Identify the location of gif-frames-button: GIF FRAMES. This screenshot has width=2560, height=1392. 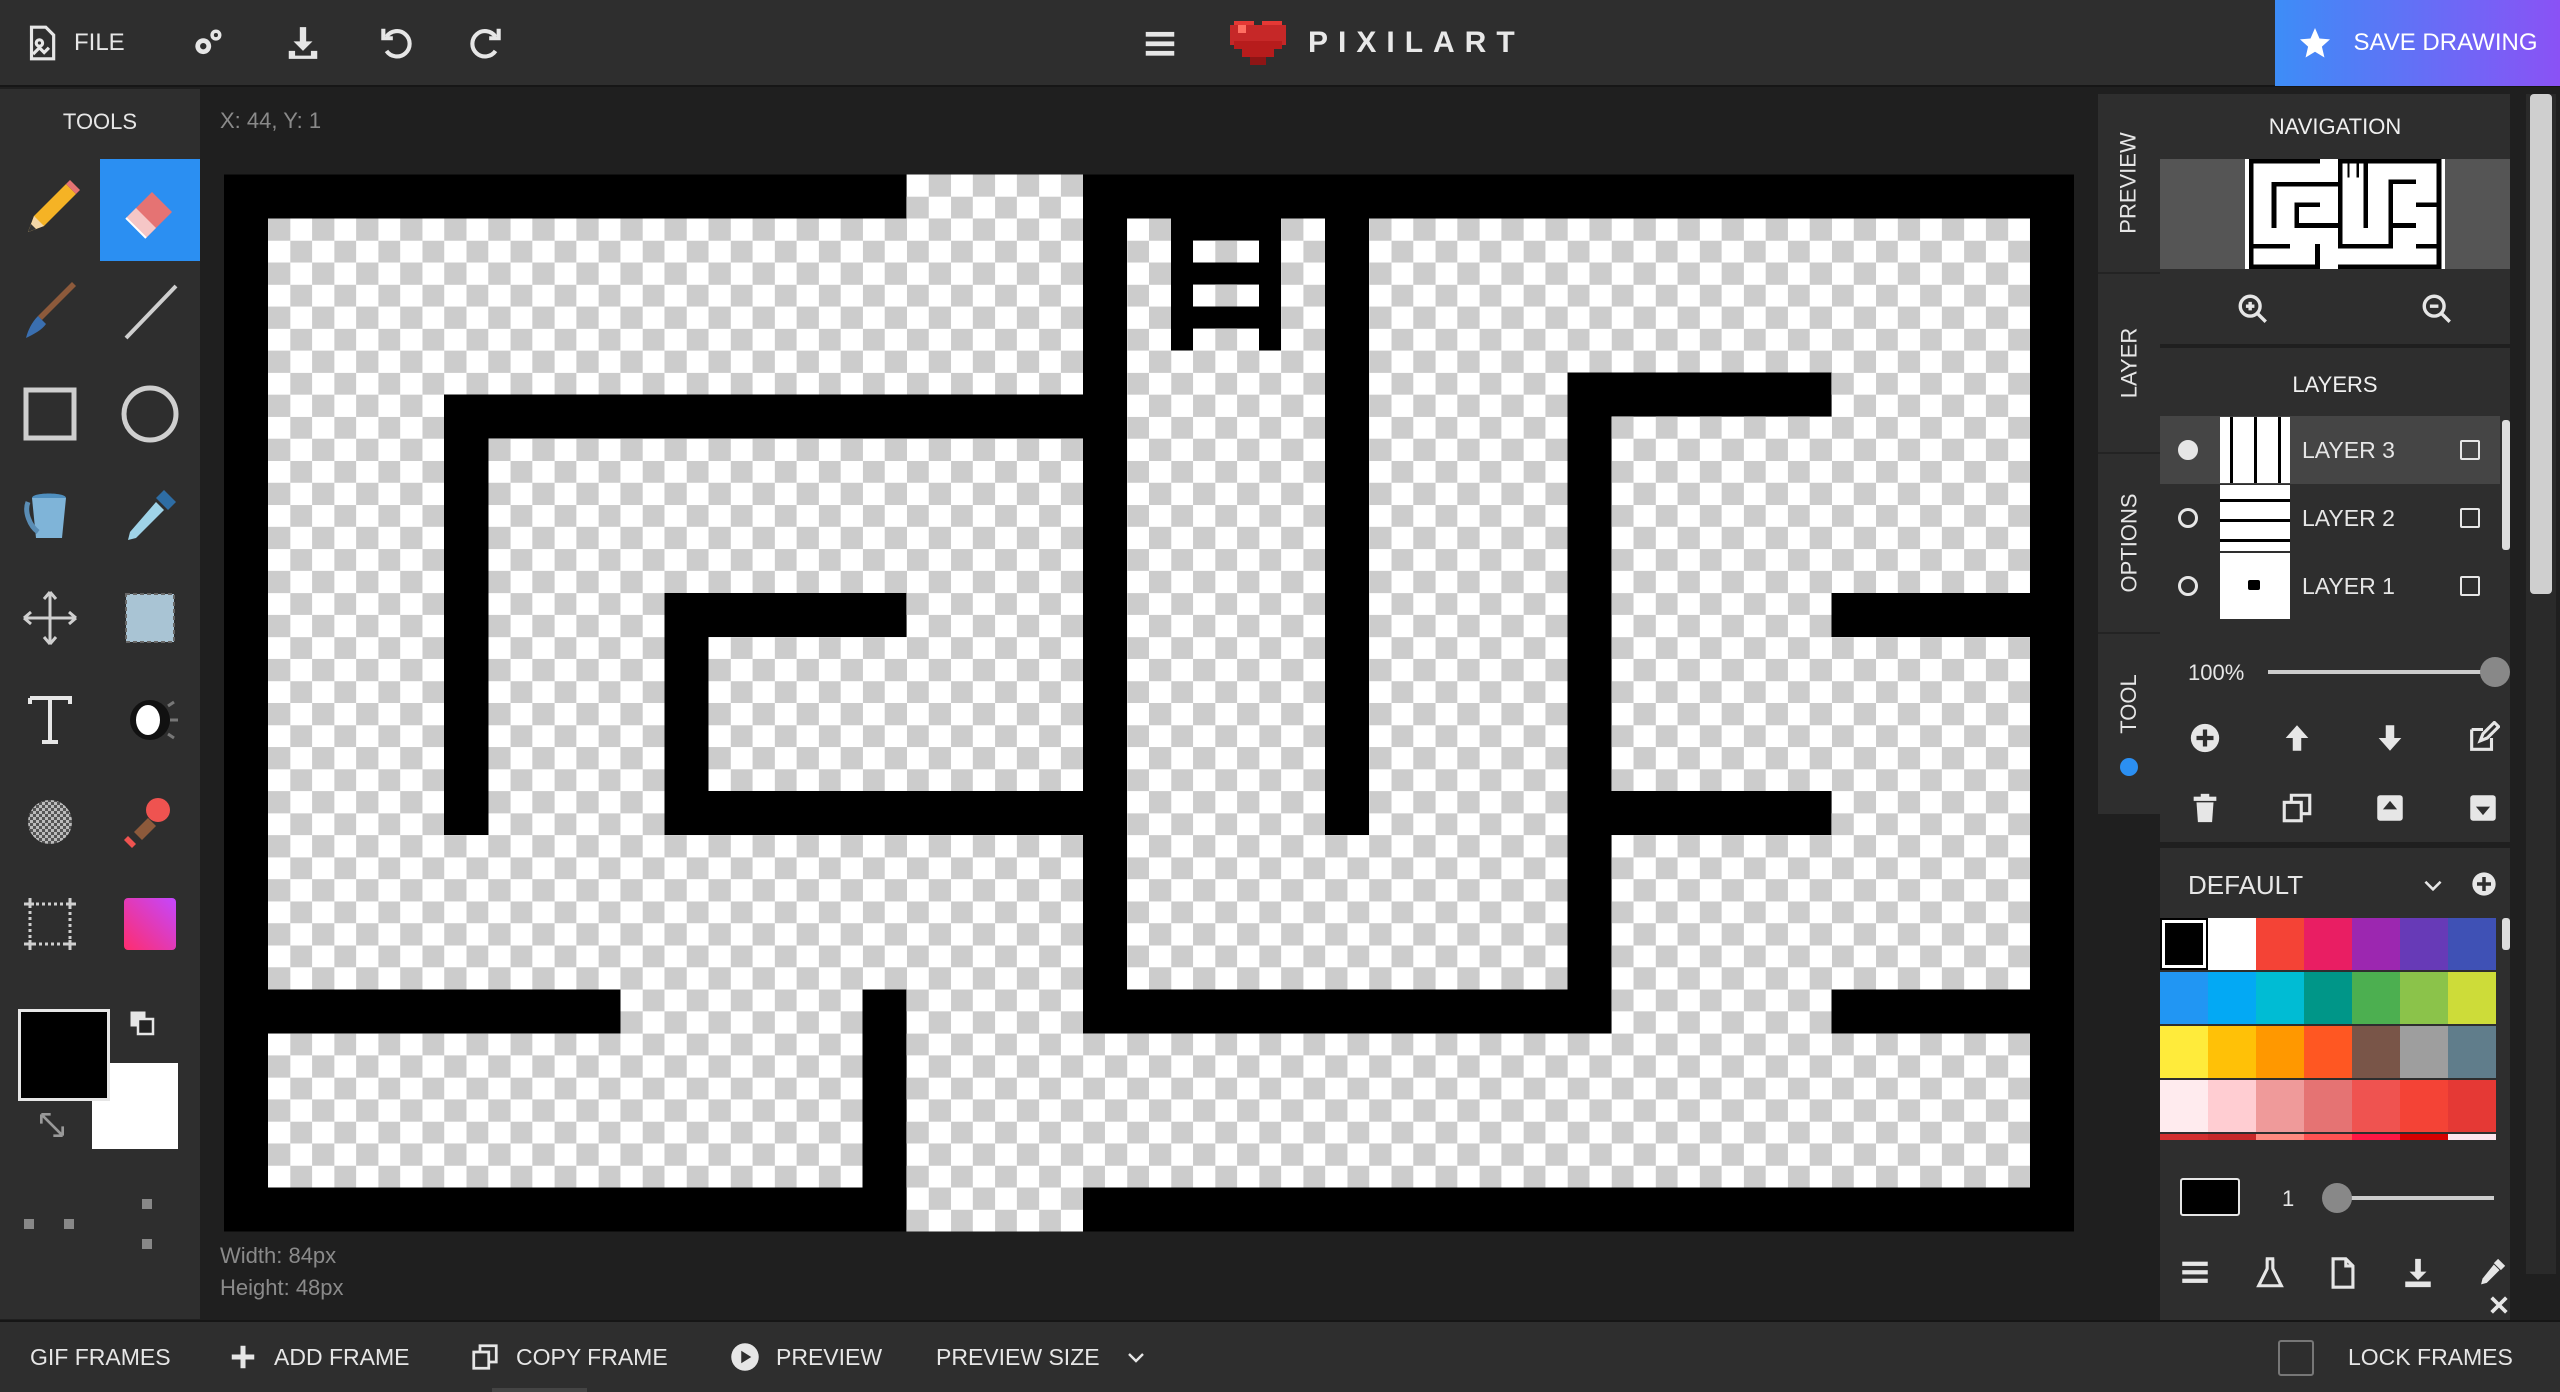
(100, 1357).